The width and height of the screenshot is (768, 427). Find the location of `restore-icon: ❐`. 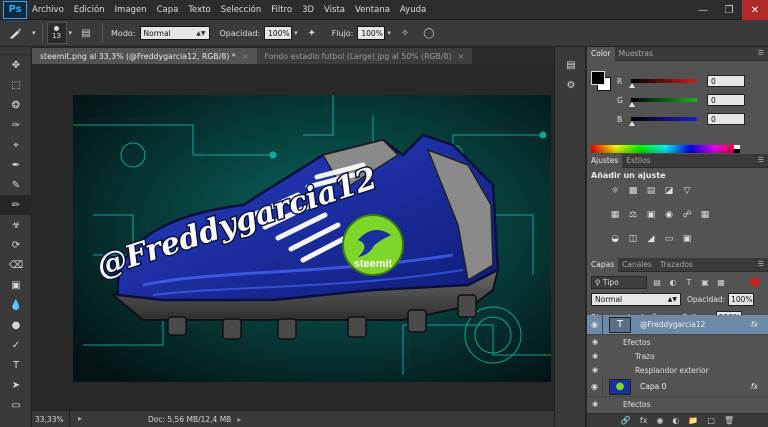

restore-icon: ❐ is located at coordinates (729, 10).